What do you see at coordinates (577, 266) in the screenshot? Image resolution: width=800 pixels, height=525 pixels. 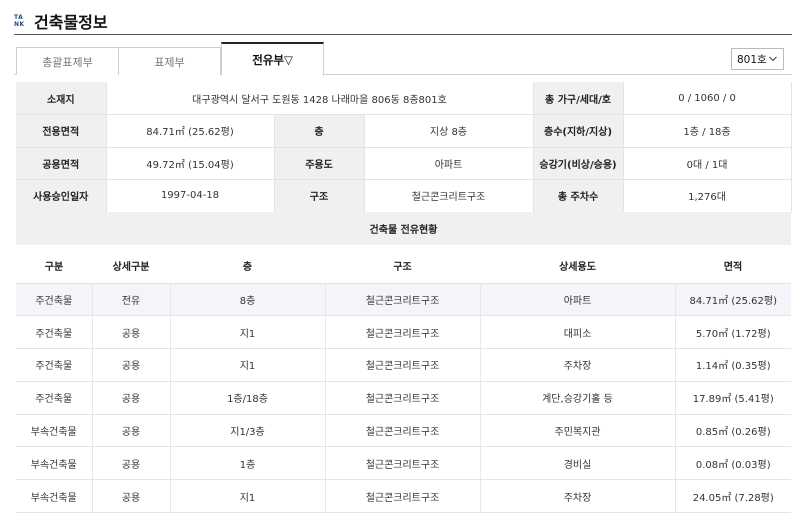 I see `column-header-usage: 상세용도` at bounding box center [577, 266].